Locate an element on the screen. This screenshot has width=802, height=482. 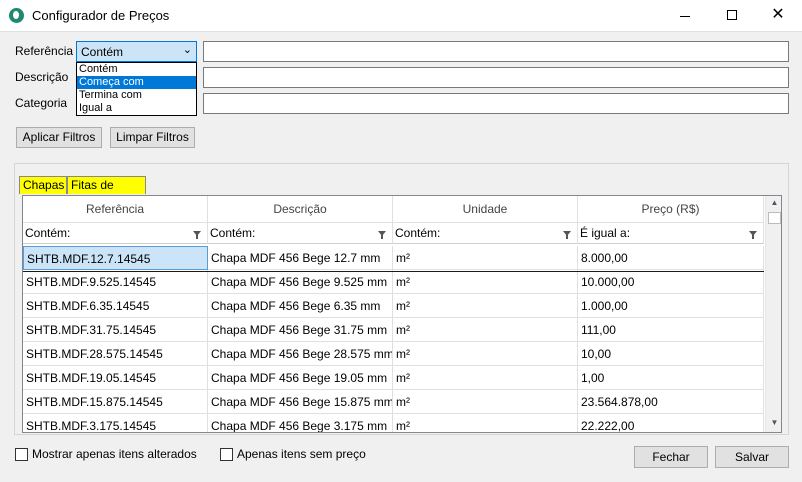
cell-preco: 111,00 is located at coordinates (671, 330).